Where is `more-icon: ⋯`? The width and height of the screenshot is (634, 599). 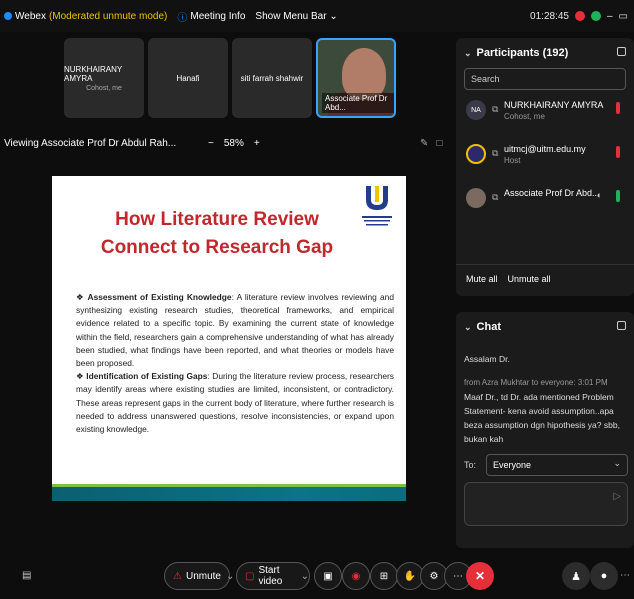
more-icon: ⋯ is located at coordinates (458, 576).